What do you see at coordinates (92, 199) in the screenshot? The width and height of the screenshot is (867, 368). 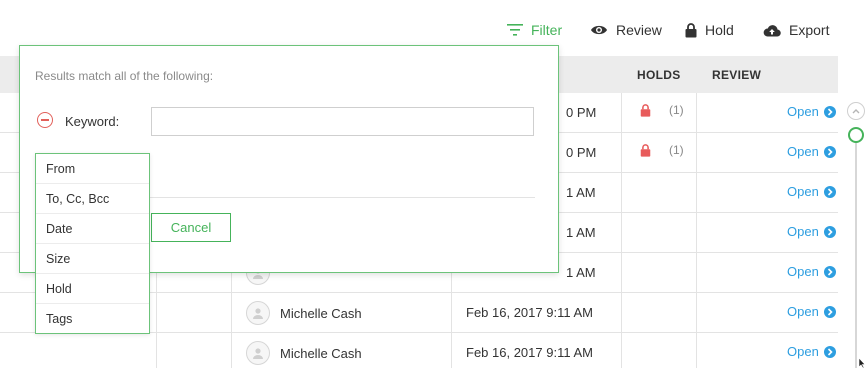 I see `dropdown-option-recipients: To, Cc, Bcc` at bounding box center [92, 199].